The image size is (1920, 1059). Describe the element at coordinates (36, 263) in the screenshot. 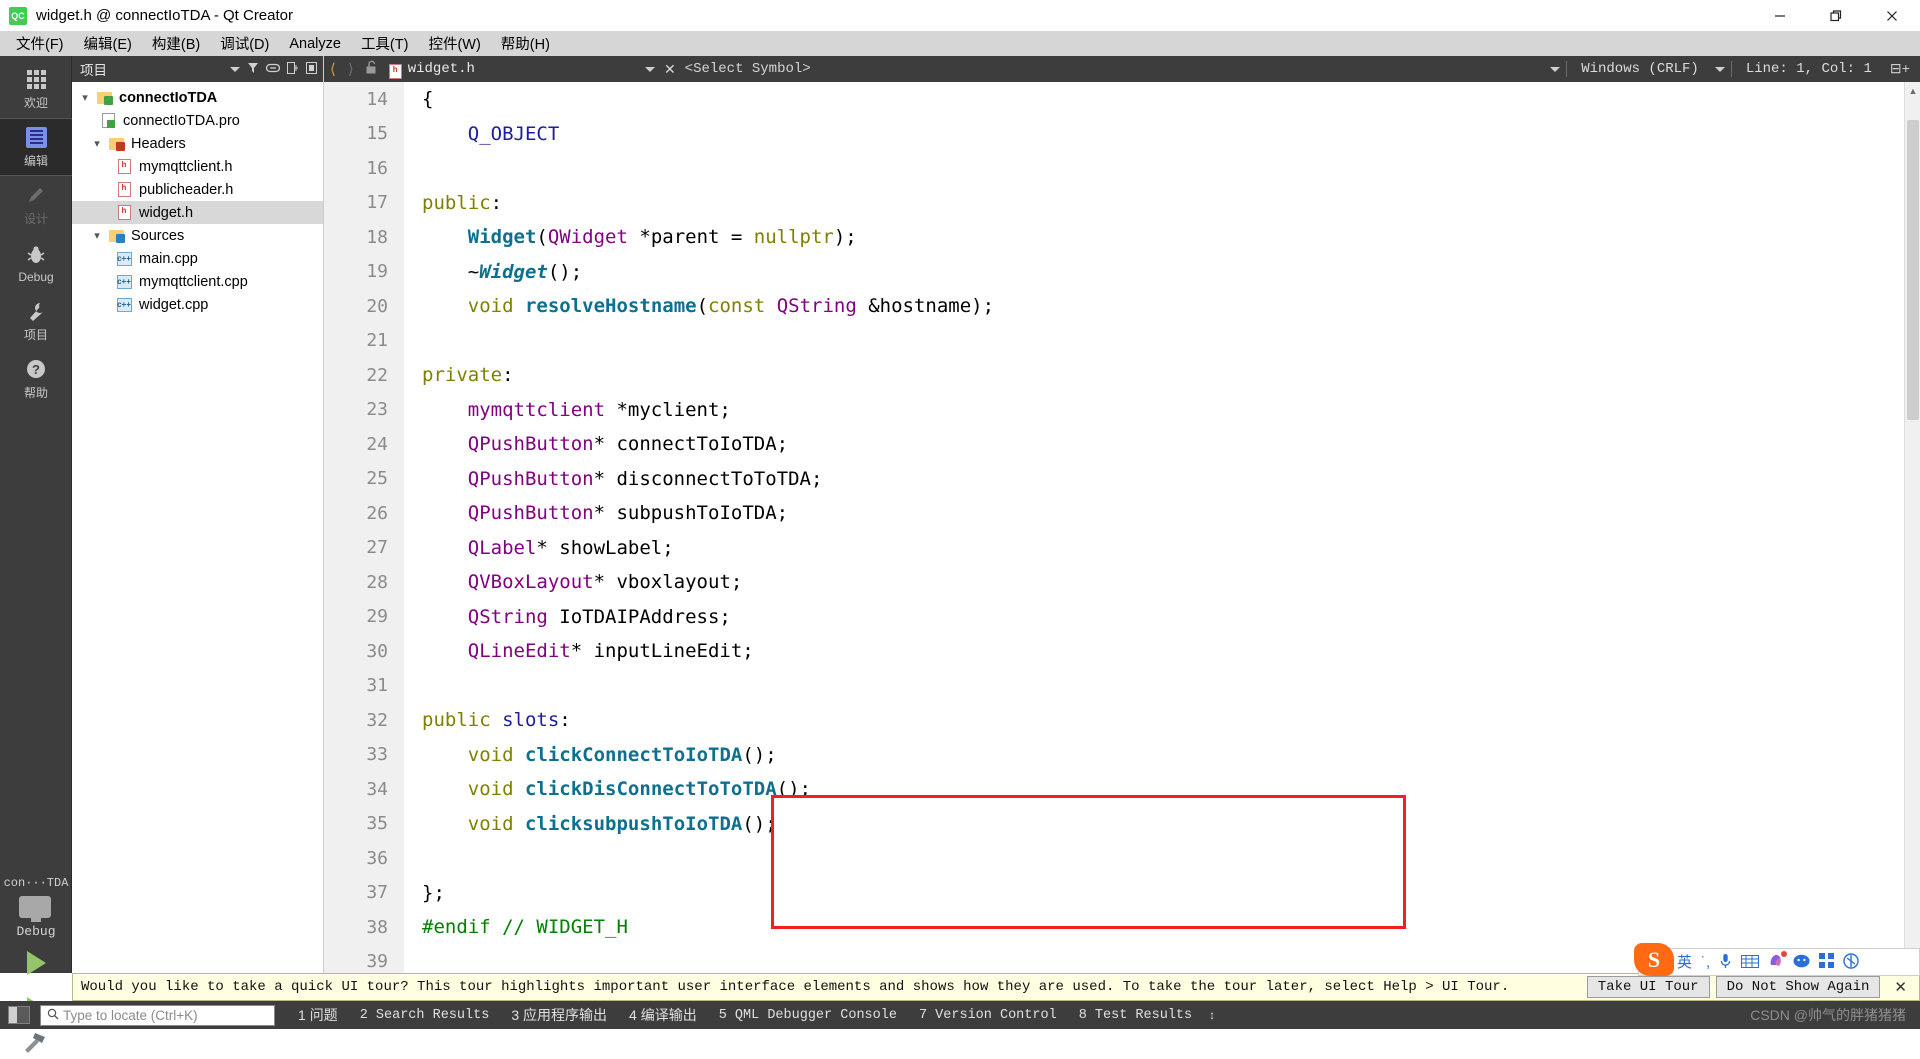

I see `mode-debug: Debug` at that location.